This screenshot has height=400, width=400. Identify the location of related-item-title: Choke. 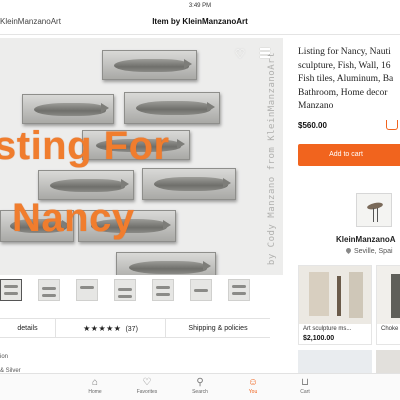
(390, 329).